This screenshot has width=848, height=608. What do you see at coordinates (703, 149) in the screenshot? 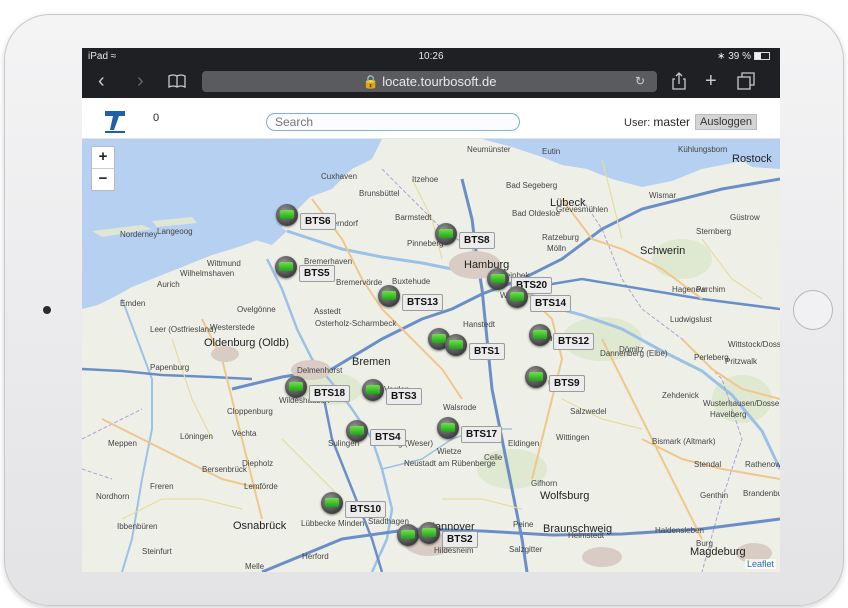
I see `city-label: Kühlungsborn` at bounding box center [703, 149].